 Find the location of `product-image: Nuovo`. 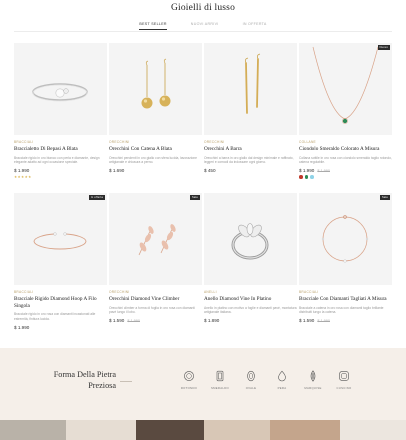

product-image: Nuovo is located at coordinates (345, 89).